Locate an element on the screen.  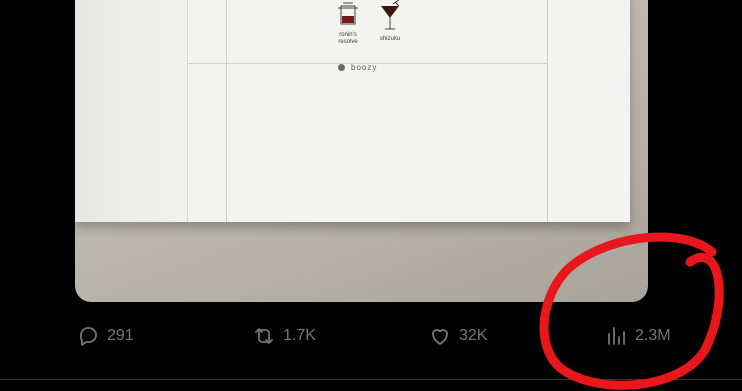
red-circle-annotation is located at coordinates (631, 311).